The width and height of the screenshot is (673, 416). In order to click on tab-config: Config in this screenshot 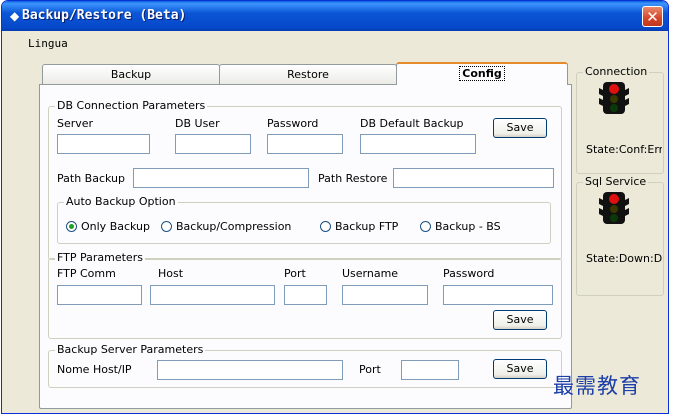, I will do `click(482, 73)`.